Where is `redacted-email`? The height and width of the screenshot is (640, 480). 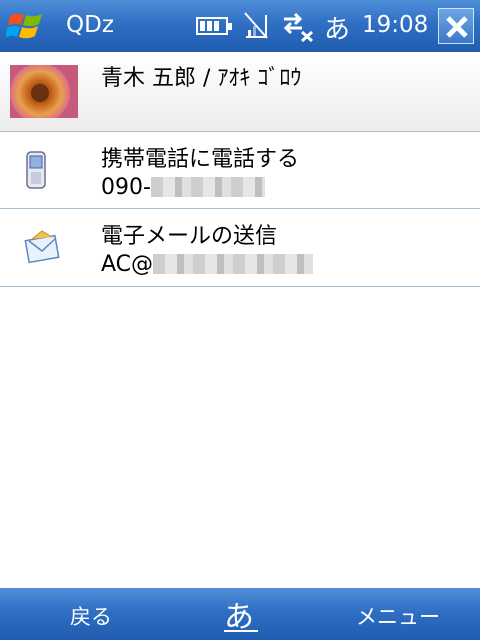
redacted-email is located at coordinates (233, 263).